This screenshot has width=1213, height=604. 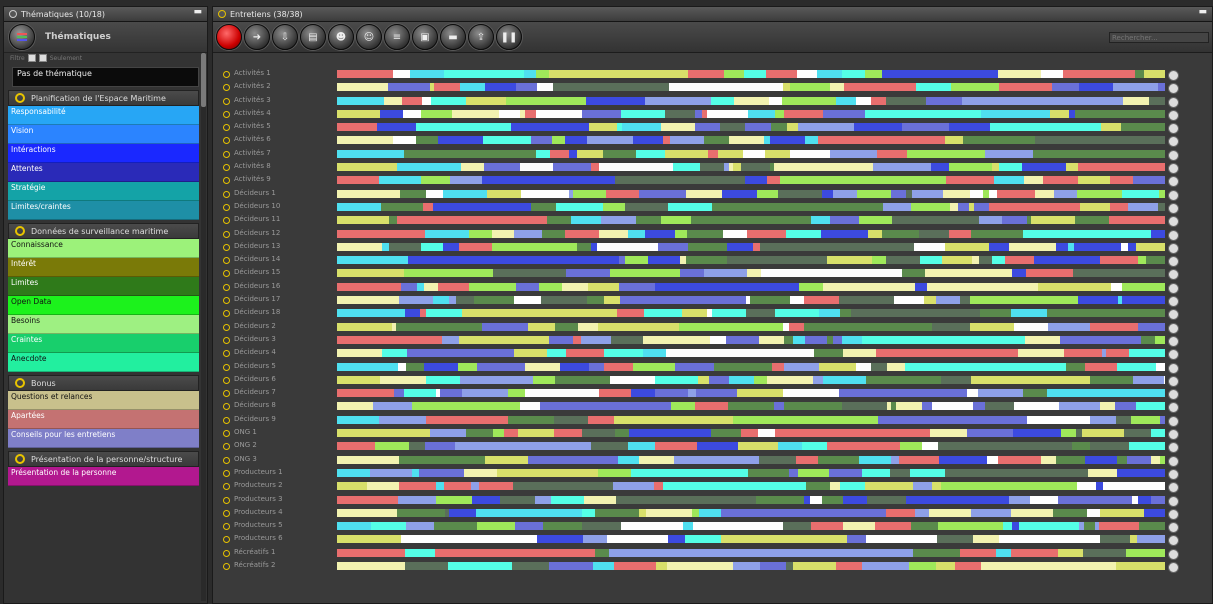 I want to click on scrollbar-track, so click(x=203, y=327).